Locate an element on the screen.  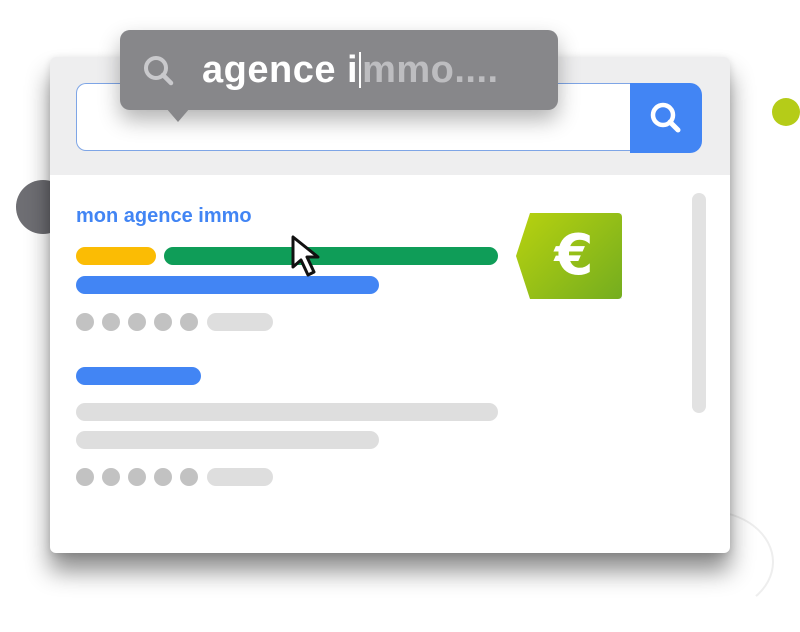
mouse-pointer-icon is located at coordinates (305, 256).